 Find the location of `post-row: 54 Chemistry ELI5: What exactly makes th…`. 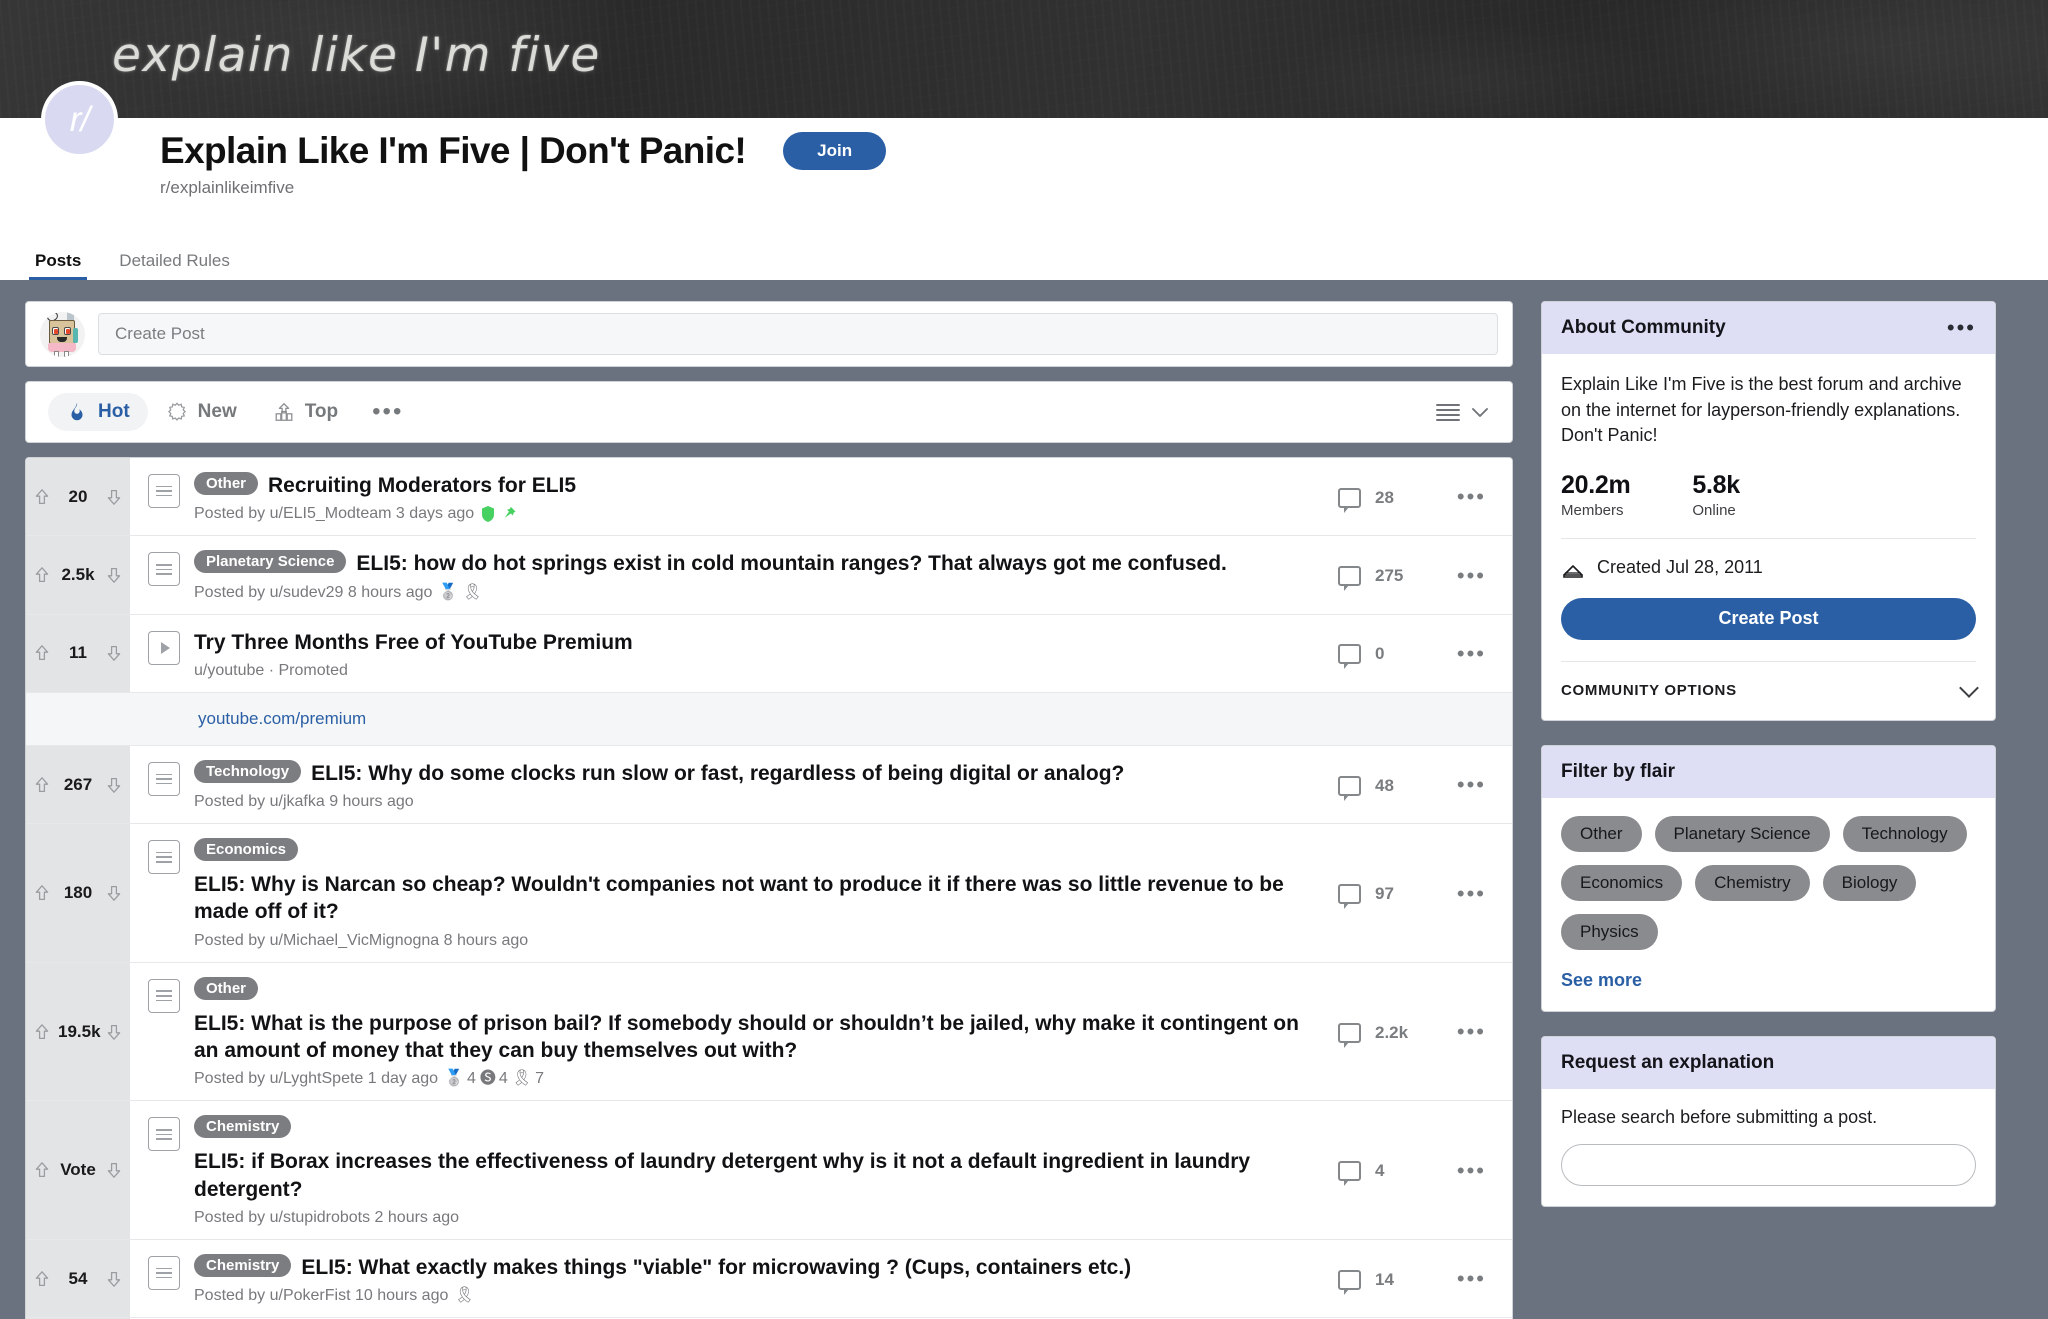

post-row: 54 Chemistry ELI5: What exactly makes th… is located at coordinates (769, 1279).